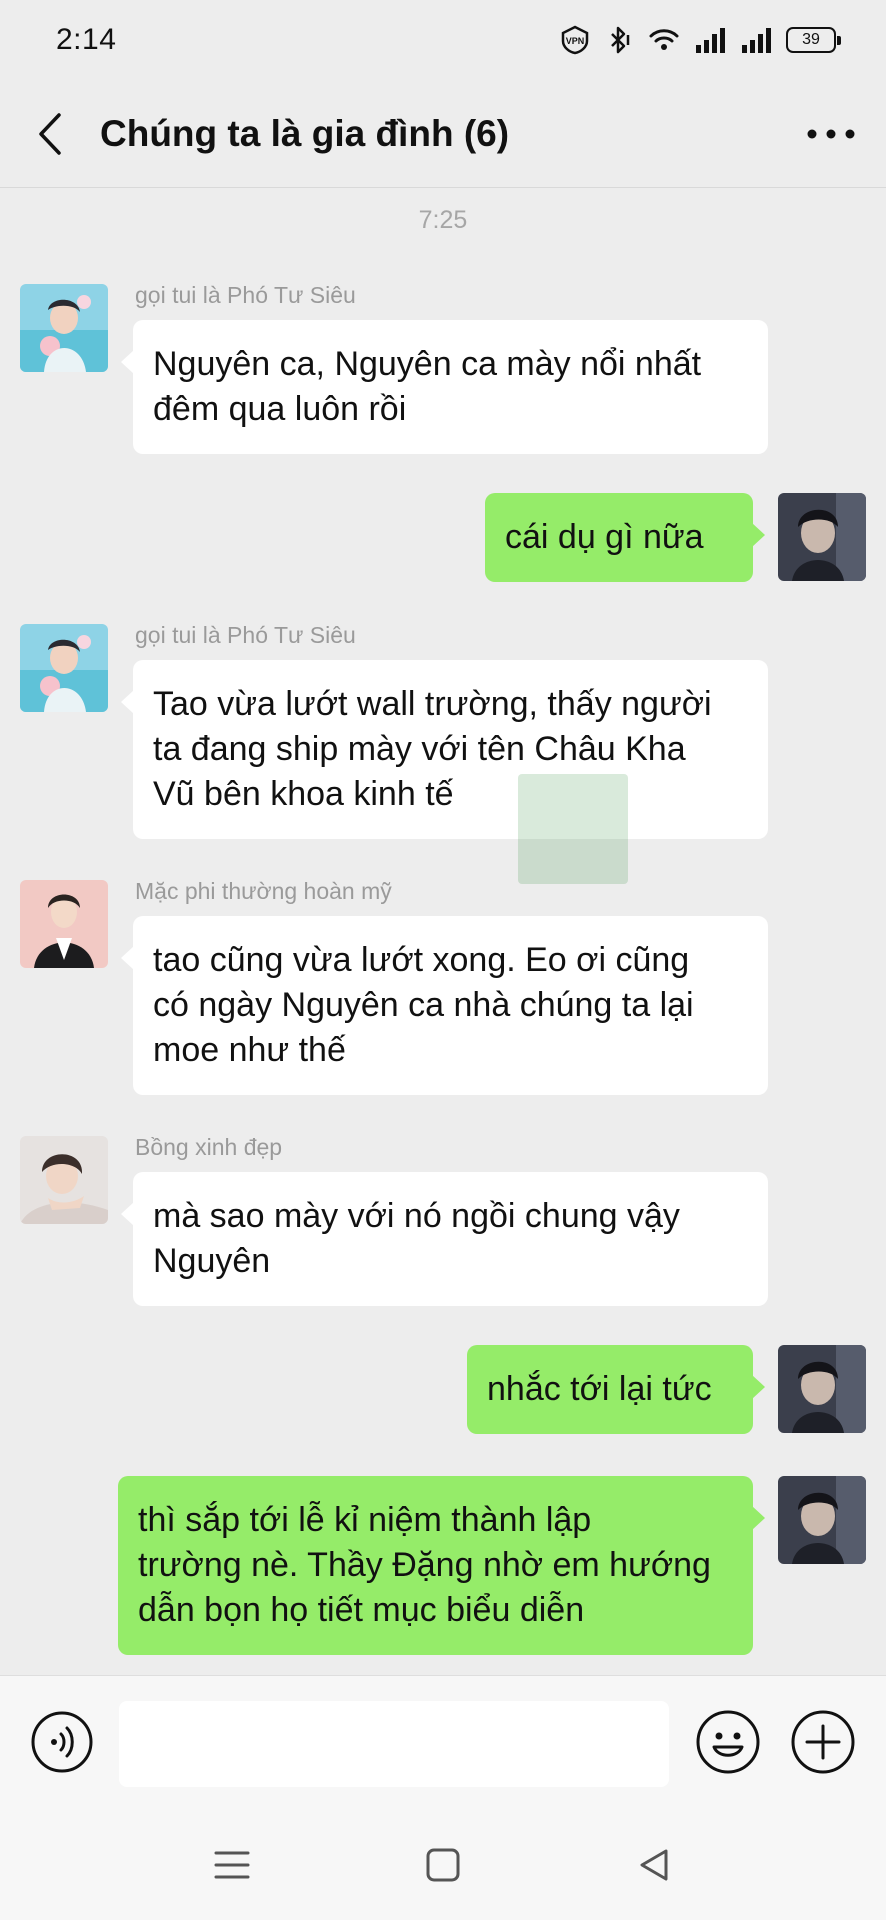  I want to click on voice-icon, so click(62, 1742).